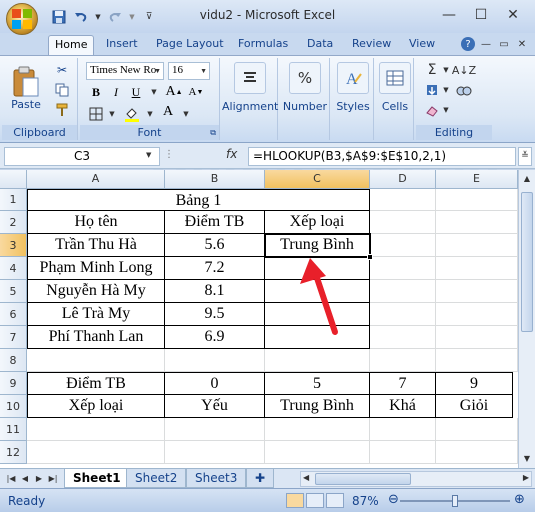 This screenshot has width=535, height=512. Describe the element at coordinates (96, 429) in the screenshot. I see `cell-a11` at that location.